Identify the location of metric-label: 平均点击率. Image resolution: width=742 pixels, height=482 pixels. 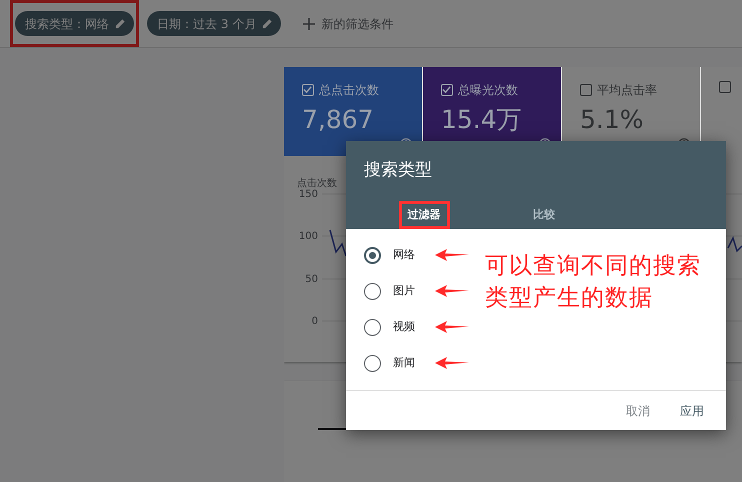
(627, 90).